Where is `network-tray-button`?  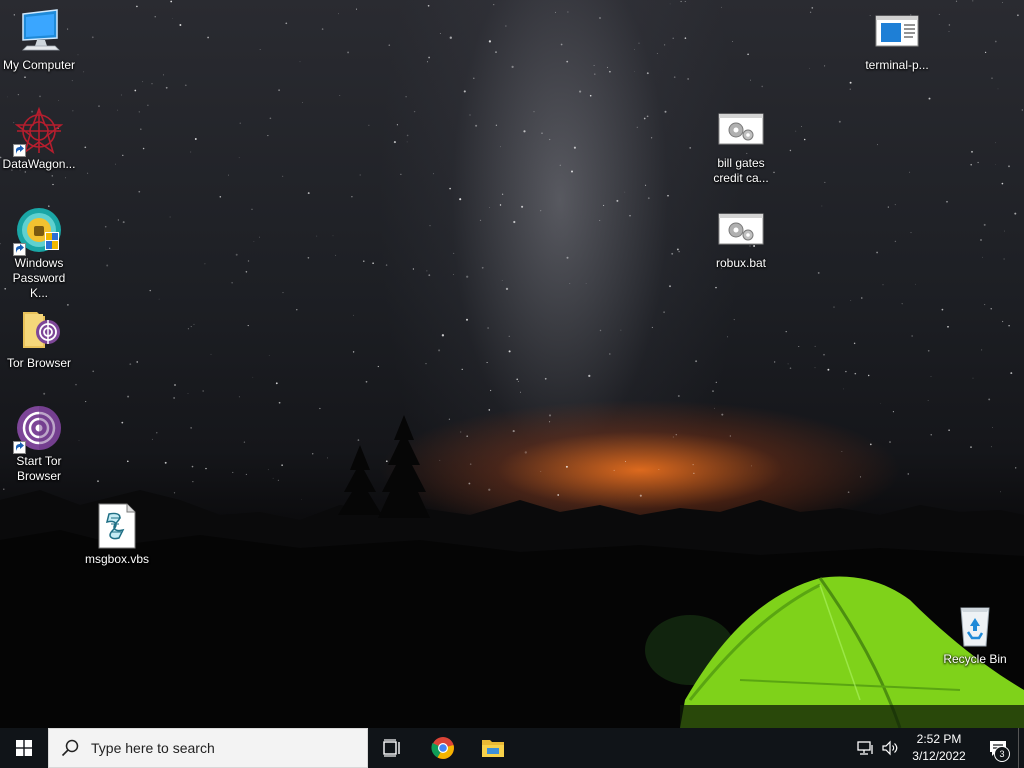
network-tray-button is located at coordinates (866, 748).